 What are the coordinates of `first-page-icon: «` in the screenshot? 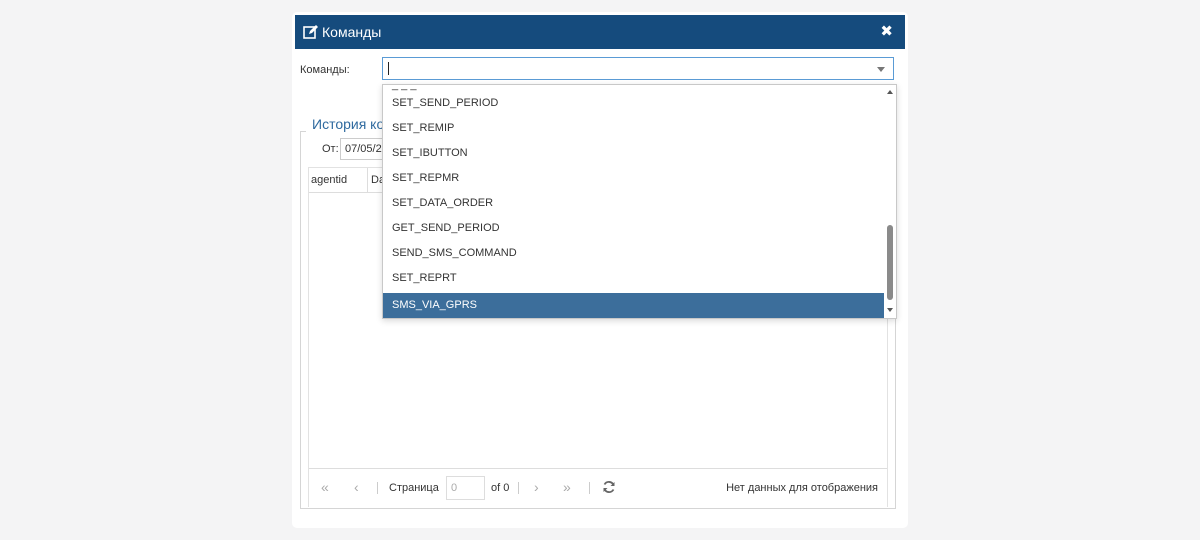 It's located at (325, 487).